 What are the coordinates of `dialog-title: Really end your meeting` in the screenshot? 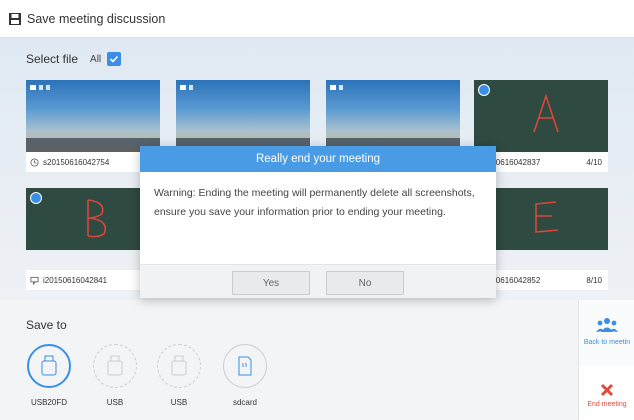 It's located at (318, 159).